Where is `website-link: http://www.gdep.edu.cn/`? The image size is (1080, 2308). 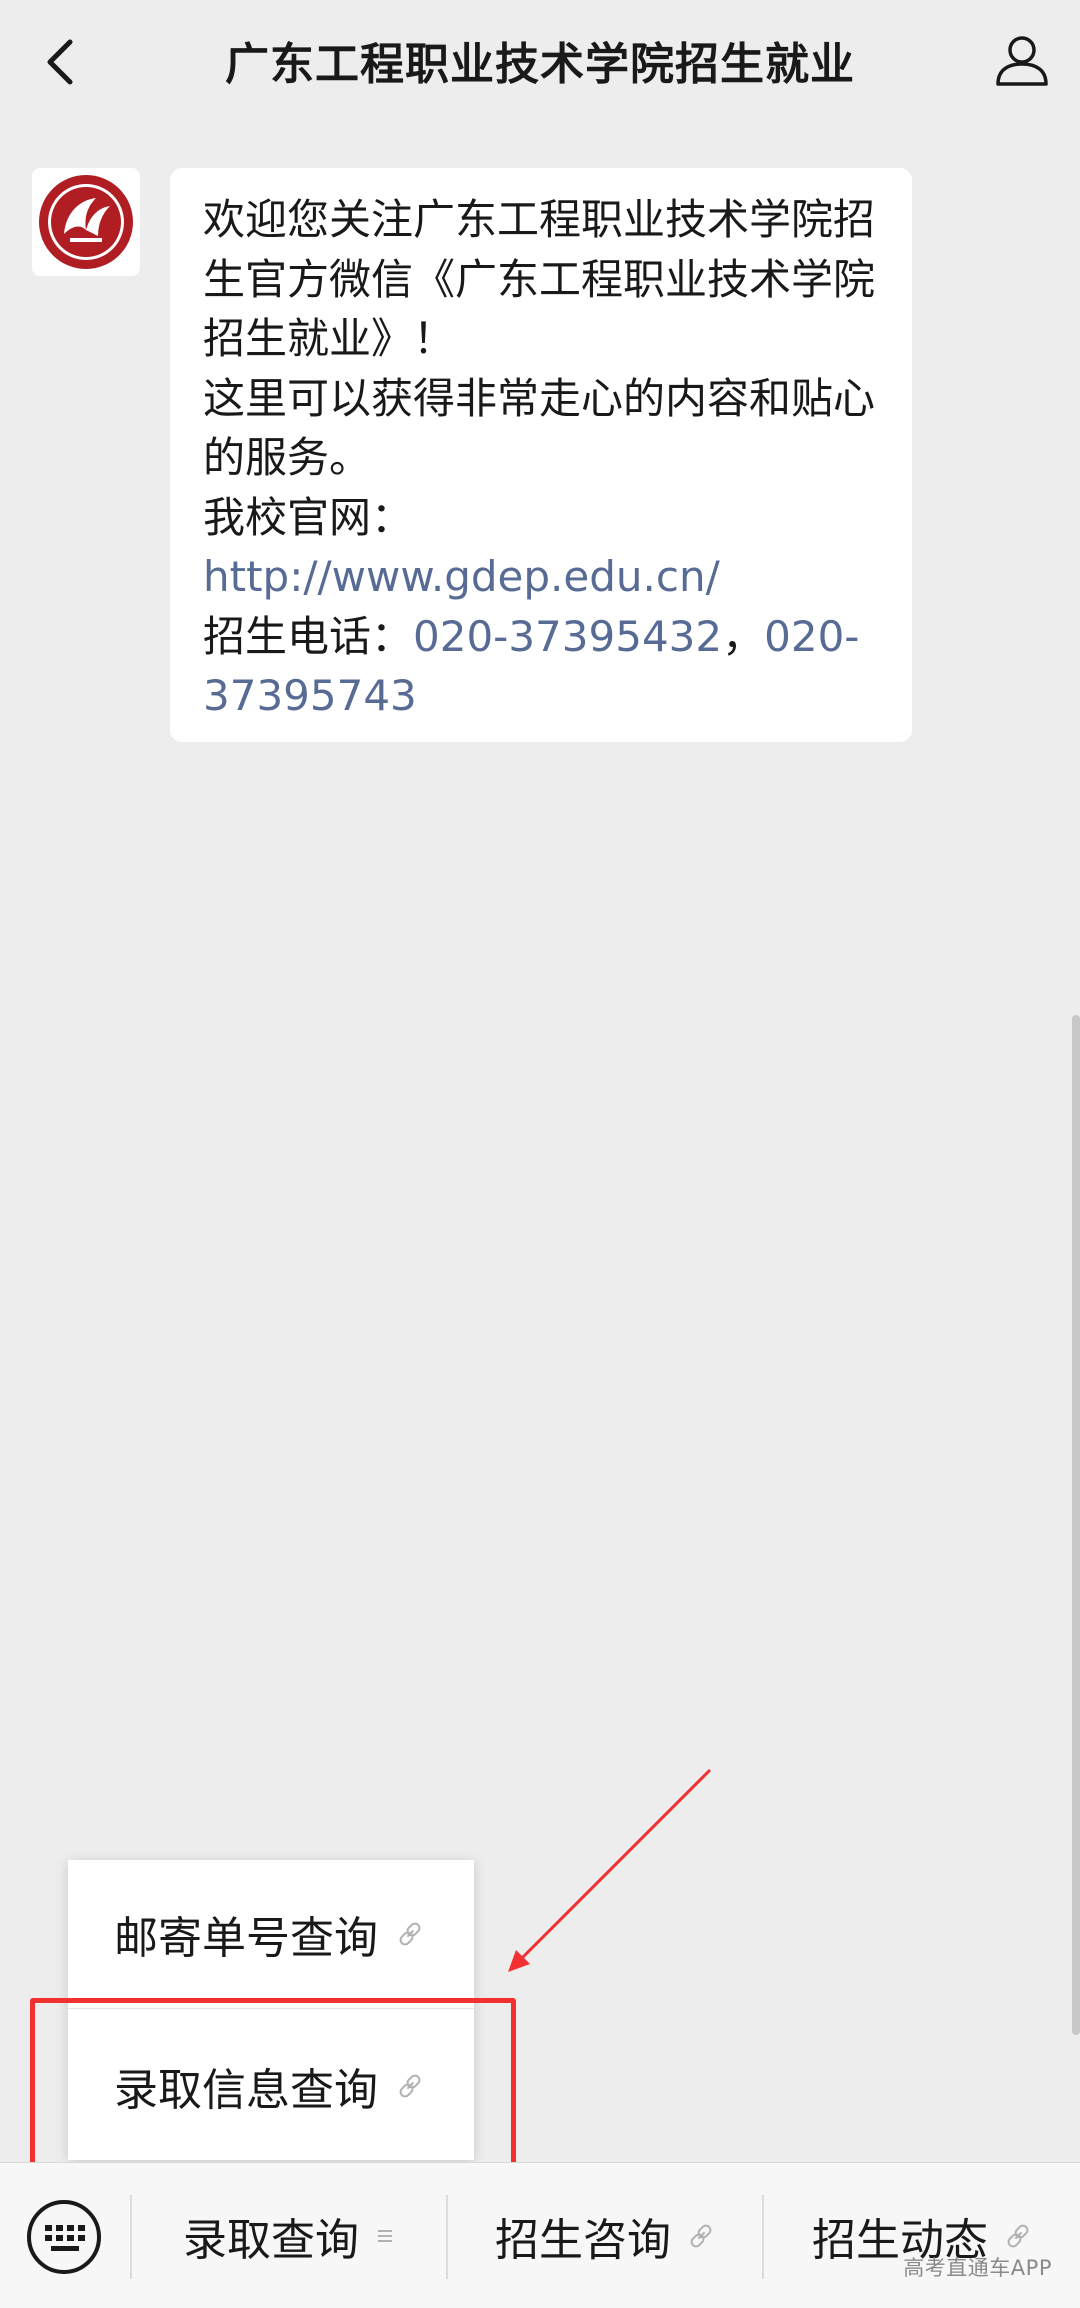 website-link: http://www.gdep.edu.cn/ is located at coordinates (461, 576).